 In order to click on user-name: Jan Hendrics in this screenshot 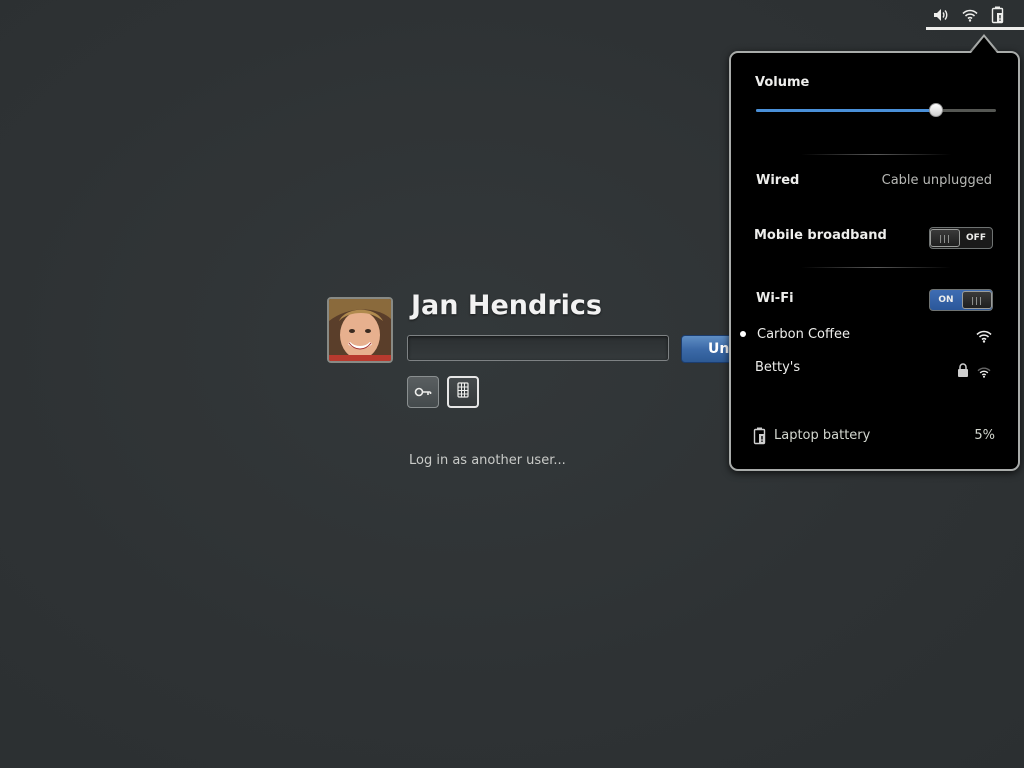, I will do `click(506, 305)`.